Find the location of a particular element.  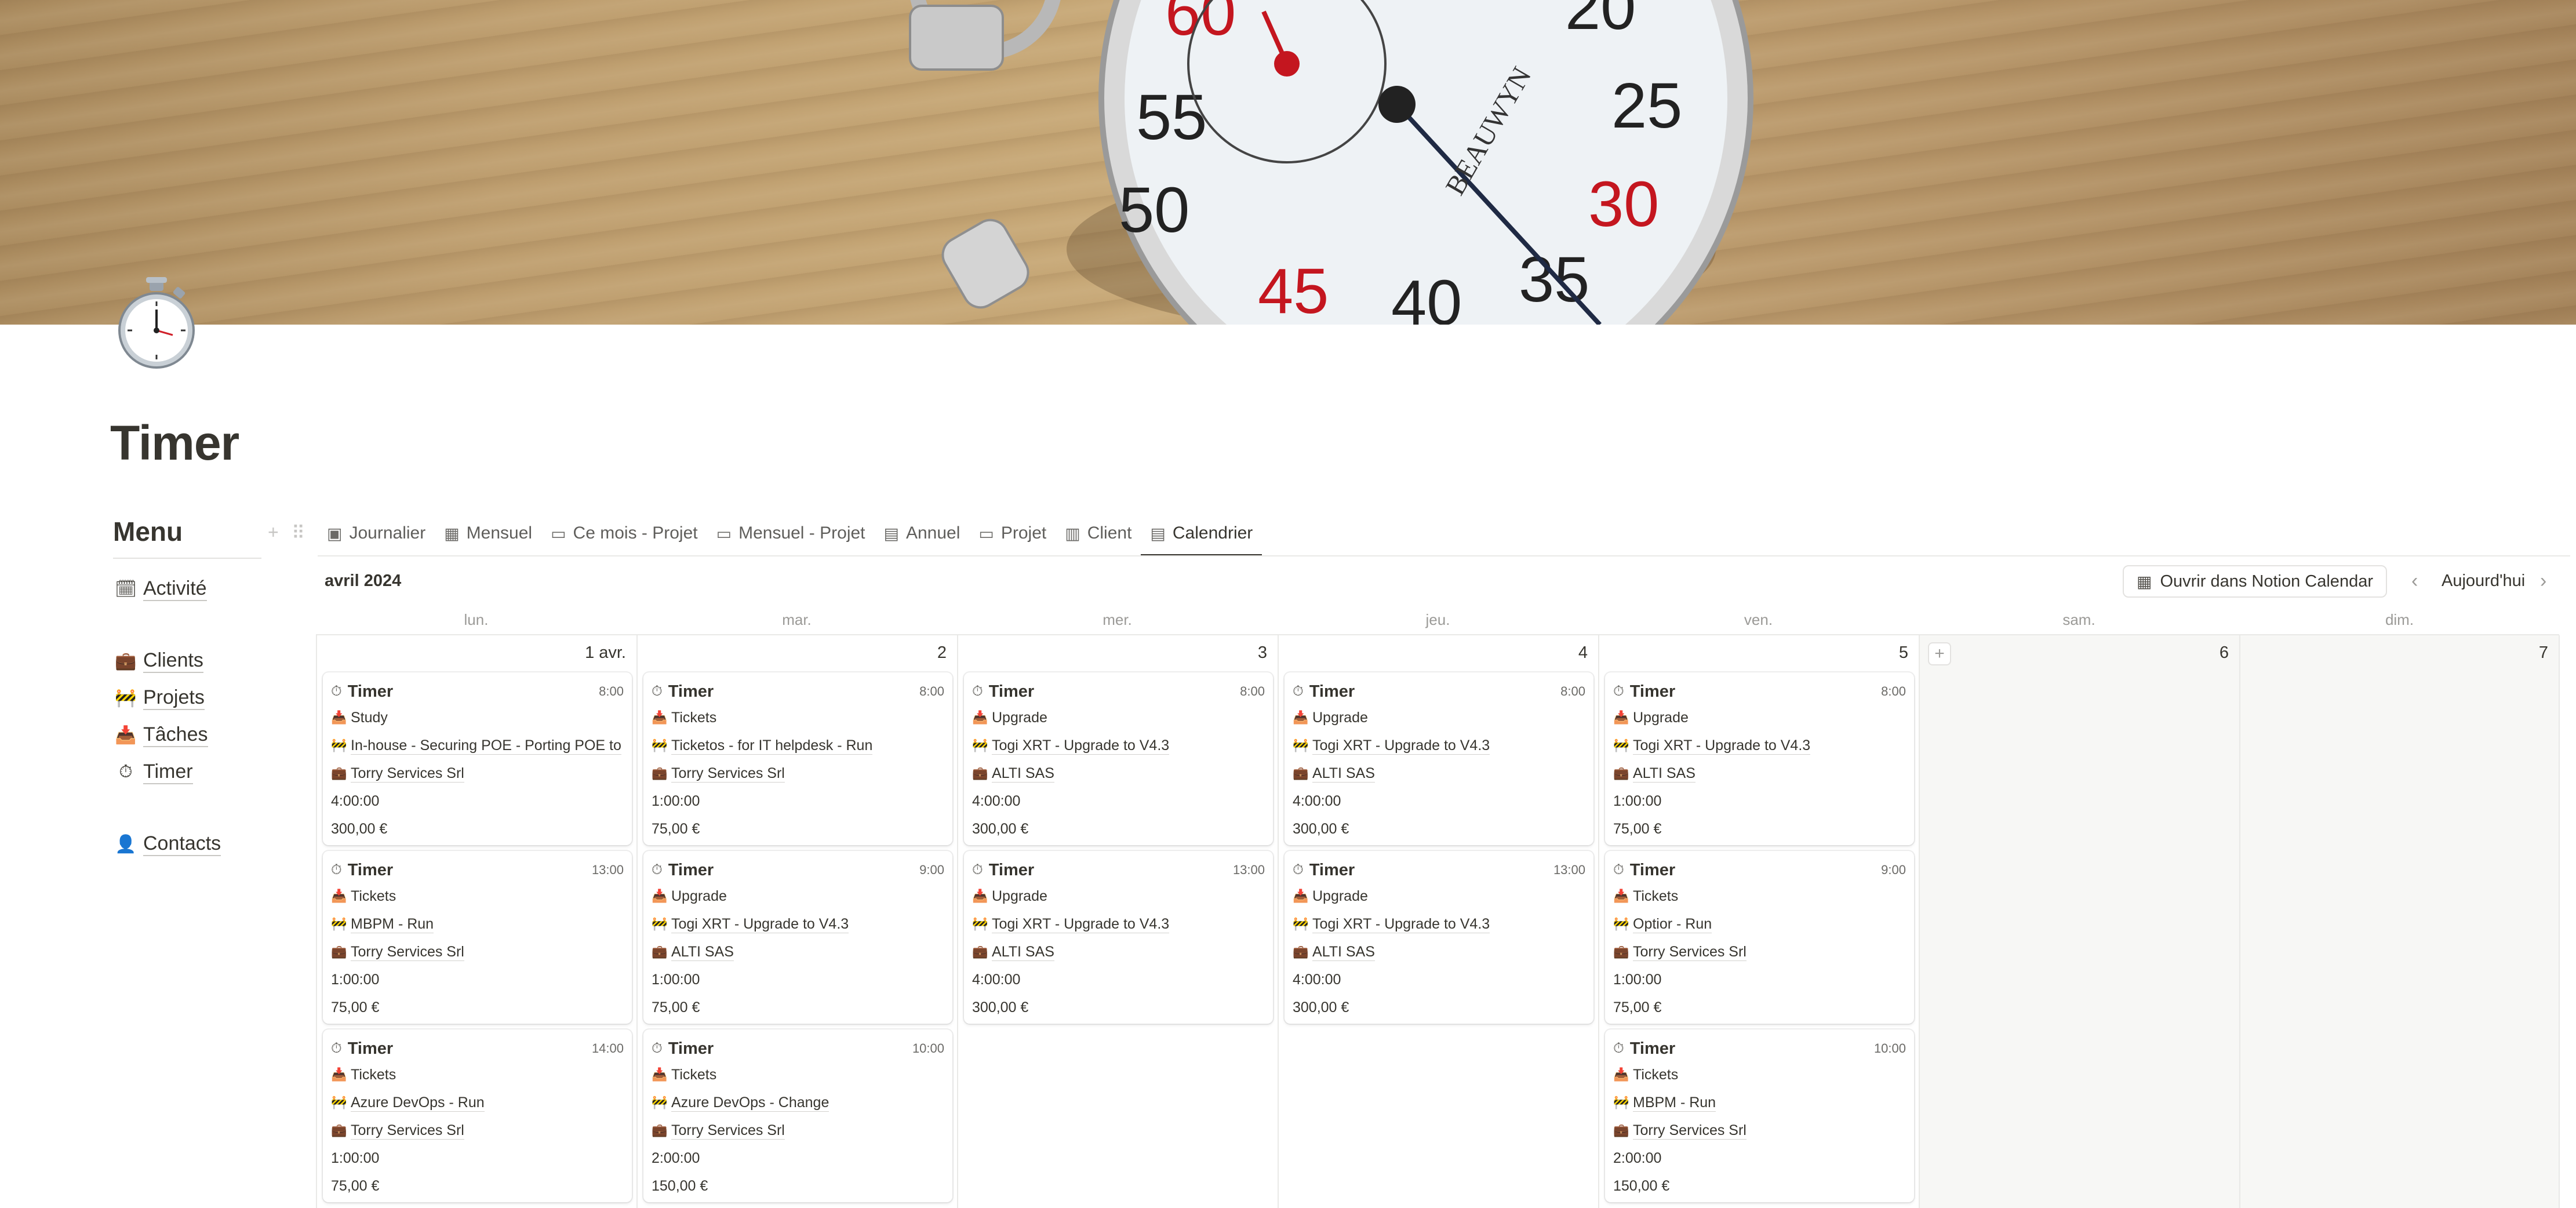

stopwatch-icon: ⏱ is located at coordinates (978, 691).